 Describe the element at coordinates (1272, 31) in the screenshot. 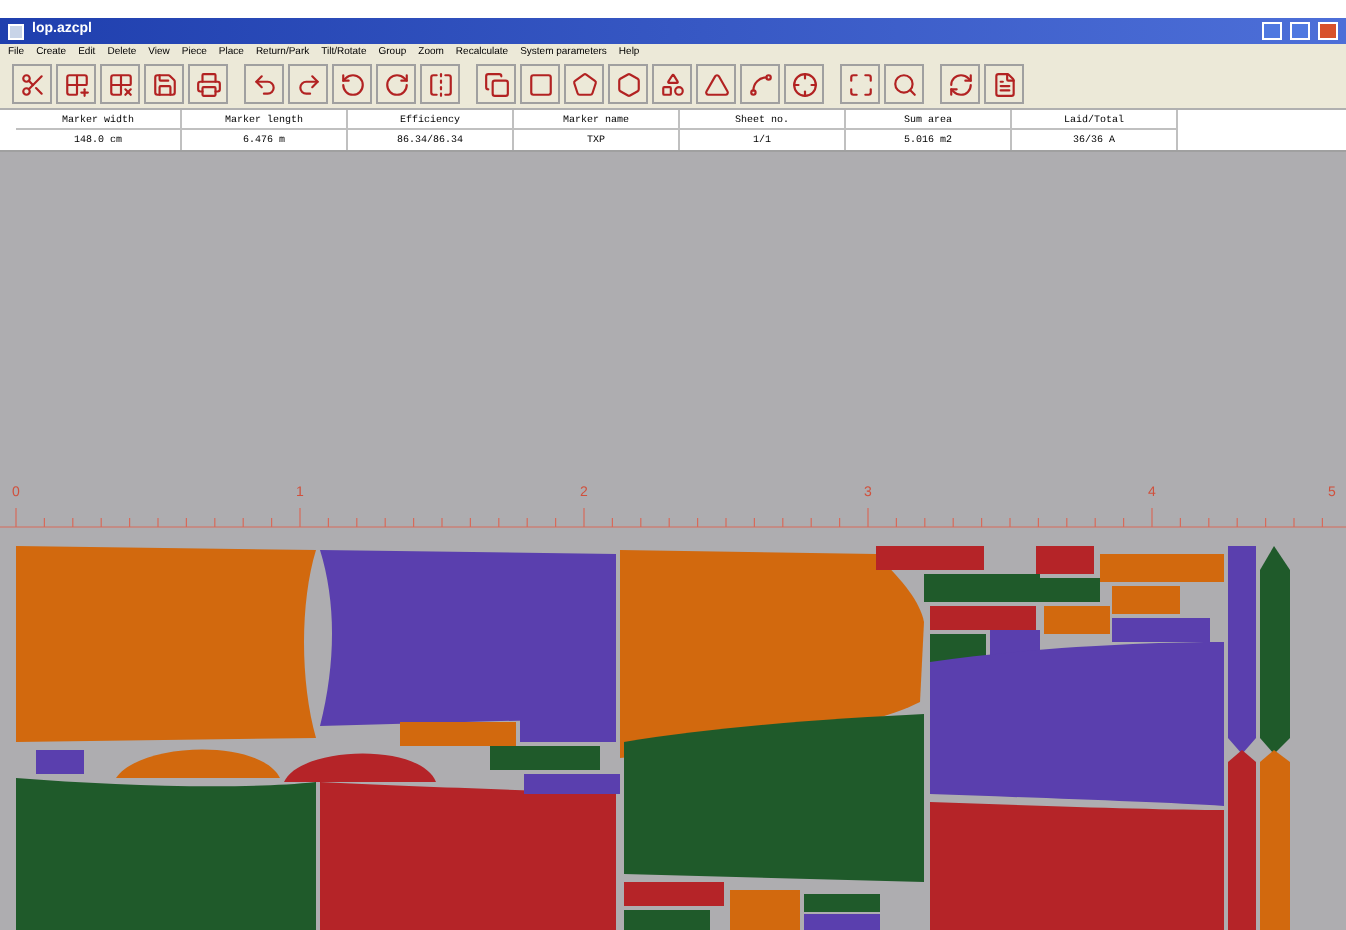

I see `minimize-button` at that location.